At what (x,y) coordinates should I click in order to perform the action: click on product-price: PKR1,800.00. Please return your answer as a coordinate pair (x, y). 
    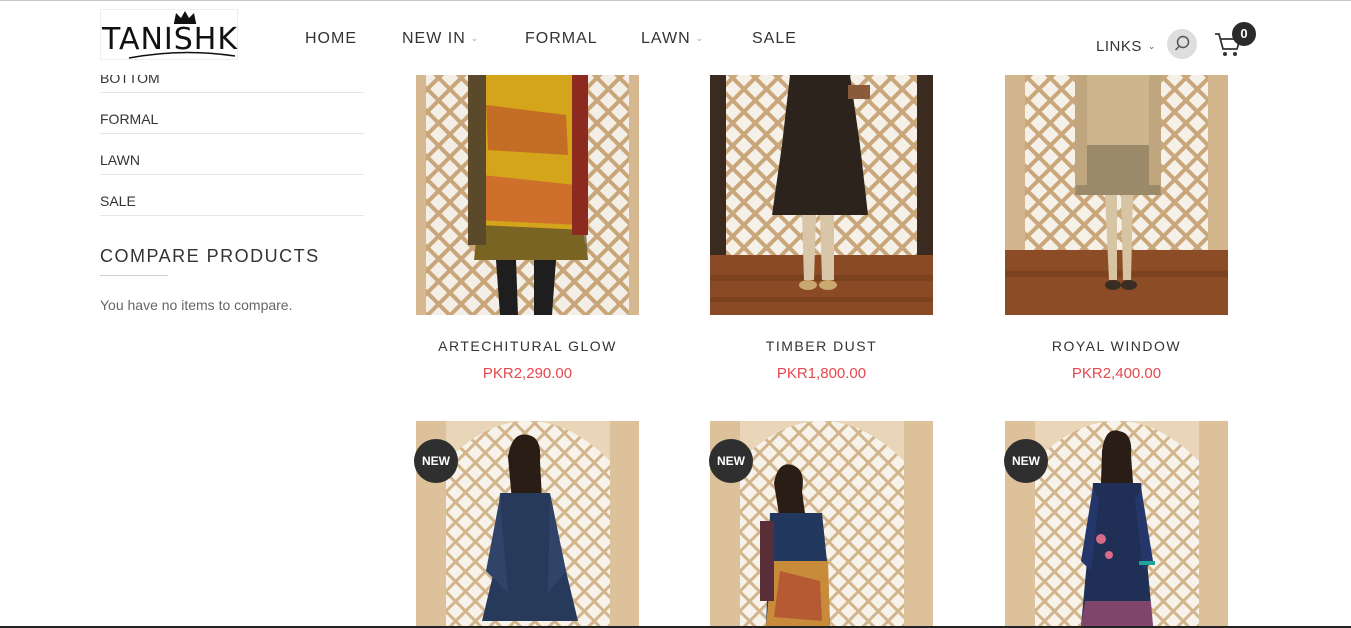
    Looking at the image, I should click on (821, 373).